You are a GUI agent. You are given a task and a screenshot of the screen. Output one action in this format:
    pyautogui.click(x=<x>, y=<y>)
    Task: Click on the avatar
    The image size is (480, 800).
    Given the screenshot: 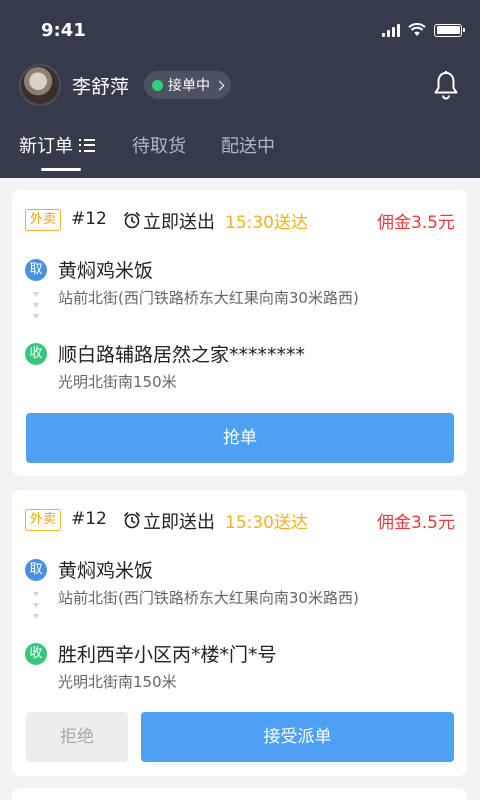 What is the action you would take?
    pyautogui.click(x=40, y=85)
    